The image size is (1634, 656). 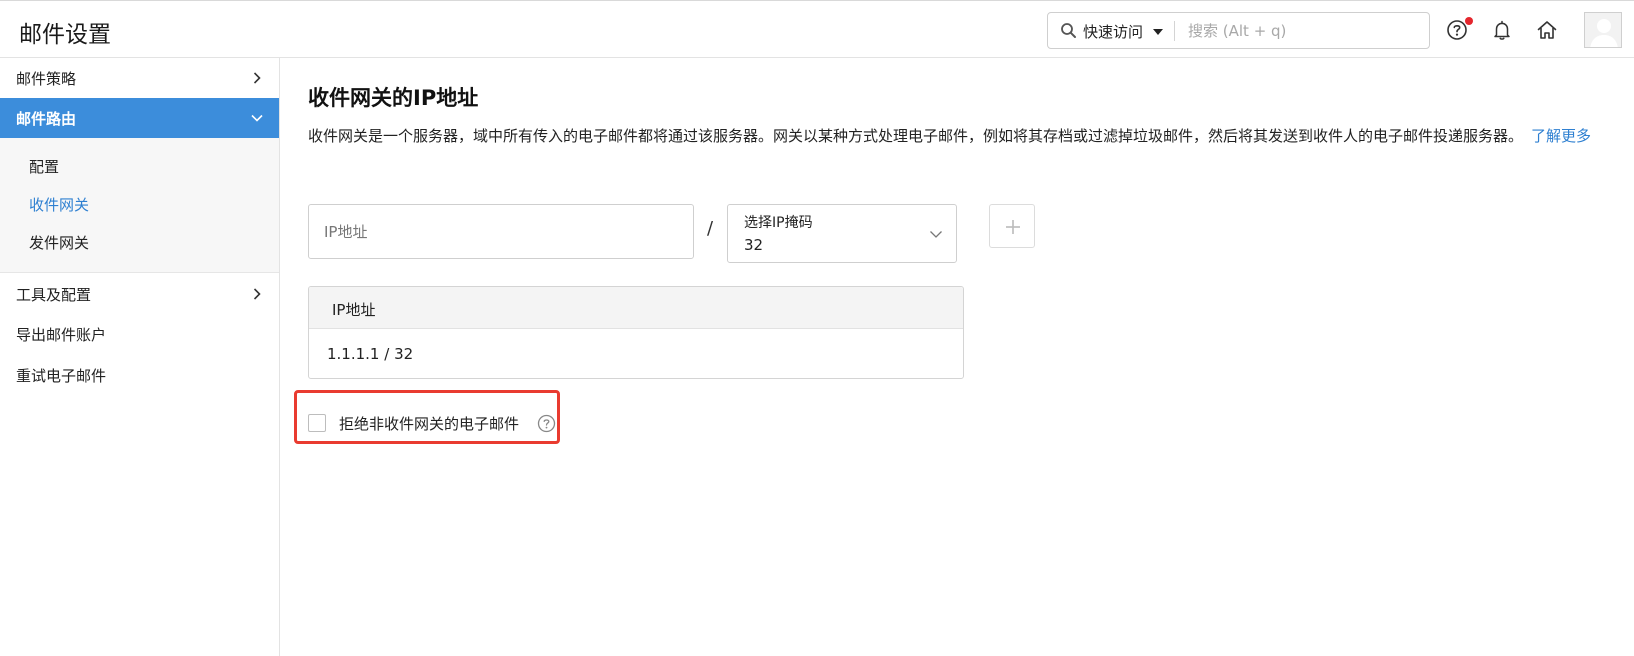 What do you see at coordinates (46, 79) in the screenshot?
I see `sidebar-item-label: 邮件策略` at bounding box center [46, 79].